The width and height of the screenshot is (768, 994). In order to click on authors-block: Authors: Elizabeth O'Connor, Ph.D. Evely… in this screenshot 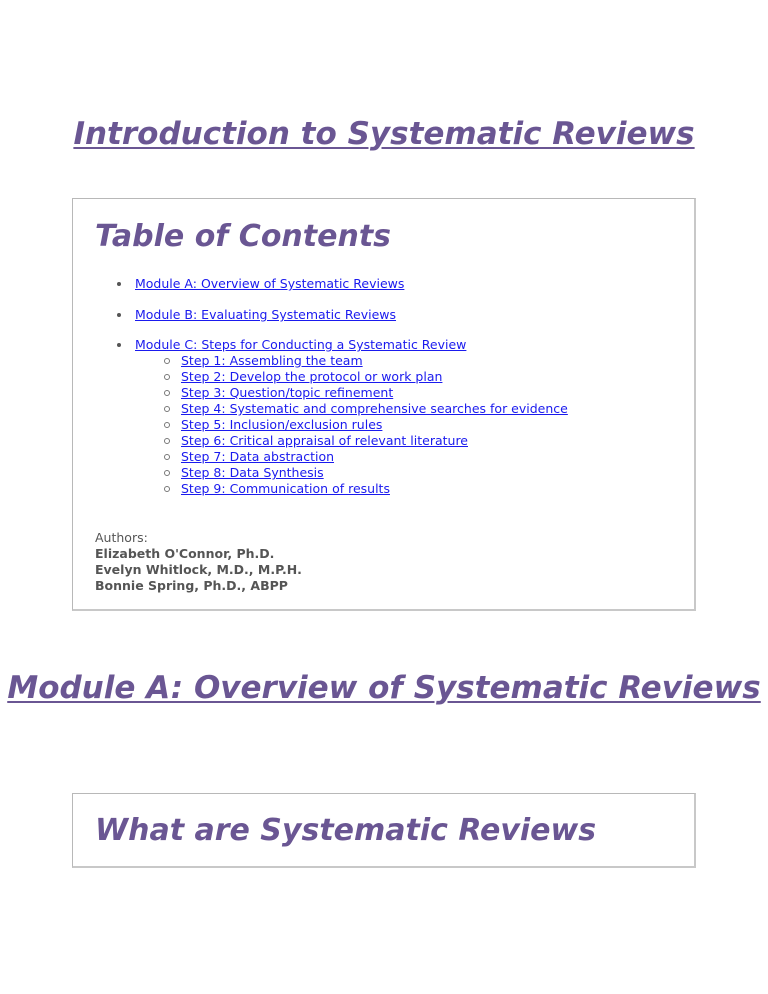, I will do `click(198, 562)`.